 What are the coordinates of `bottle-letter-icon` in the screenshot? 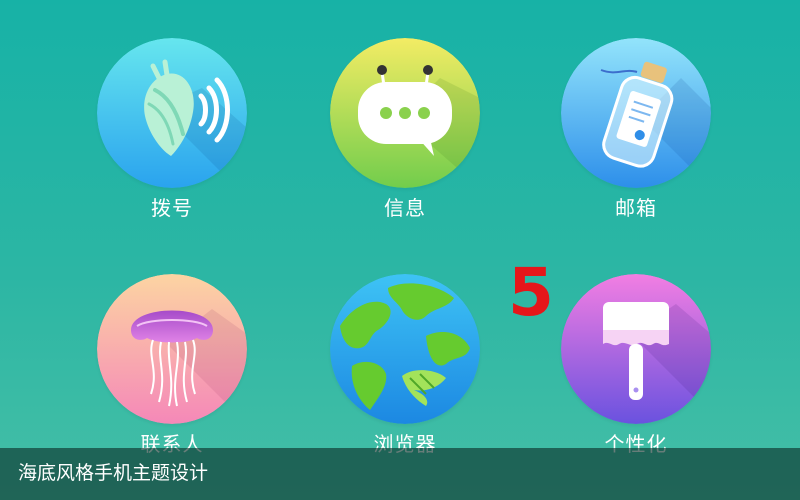 It's located at (636, 113).